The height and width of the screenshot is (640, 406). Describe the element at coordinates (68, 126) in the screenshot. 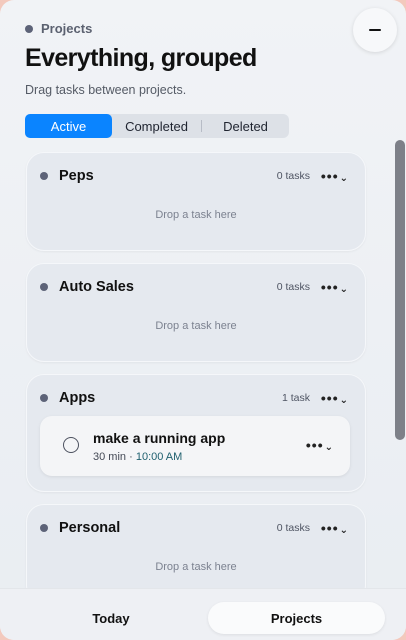

I see `filter-tab-active: Active` at that location.